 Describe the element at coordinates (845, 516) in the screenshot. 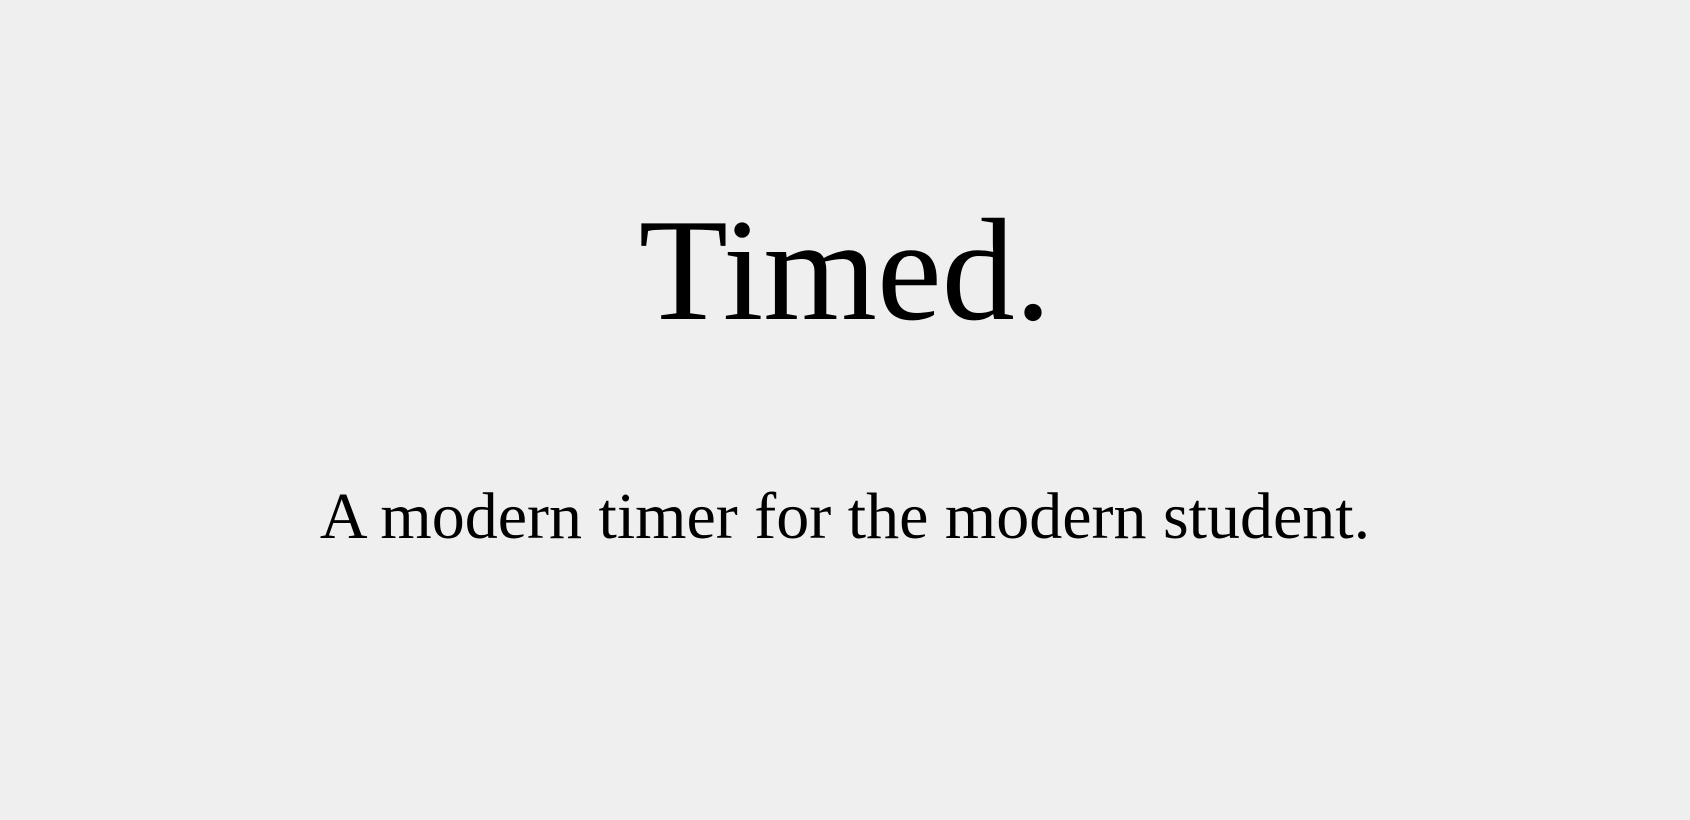

I see `app-tagline: A modern timer for the modern student.` at that location.